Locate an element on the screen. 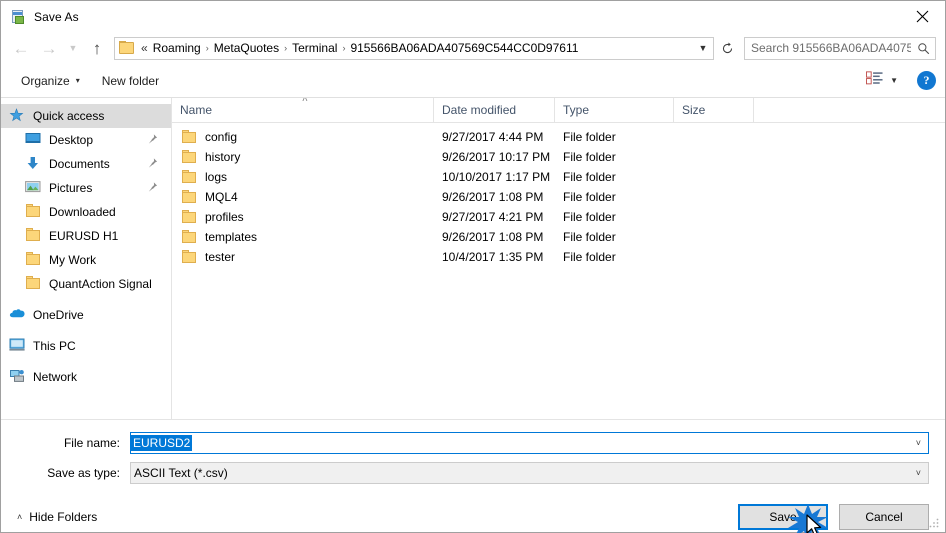 The image size is (946, 533). hide-folders-button: ˄ Hide Folders is located at coordinates (57, 517).